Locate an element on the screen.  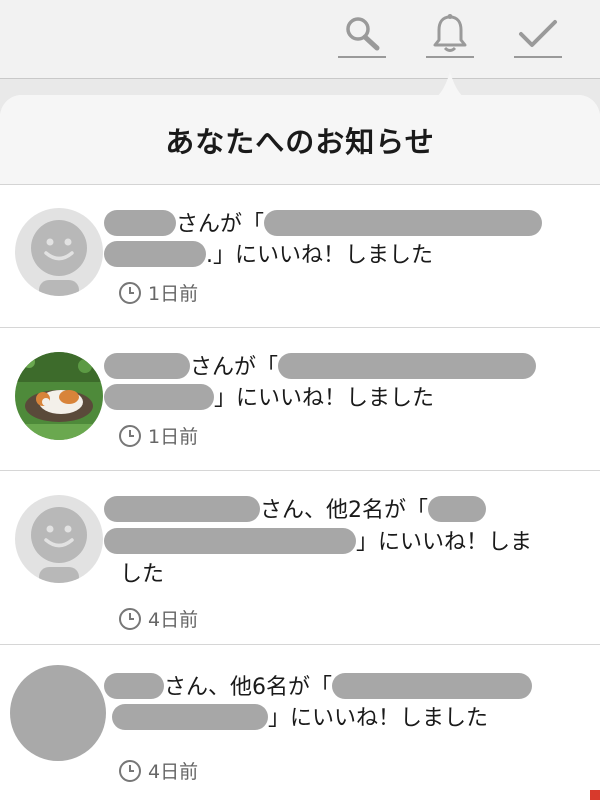
notification-message: さんが「 .」にいいね！しました is located at coordinates (332, 240).